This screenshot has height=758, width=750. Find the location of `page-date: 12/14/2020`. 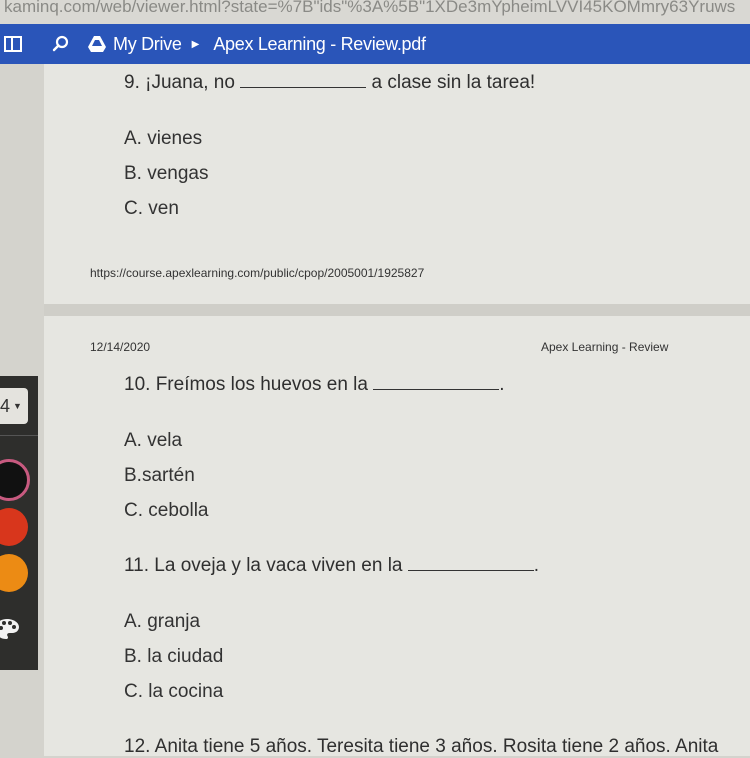

page-date: 12/14/2020 is located at coordinates (120, 347).